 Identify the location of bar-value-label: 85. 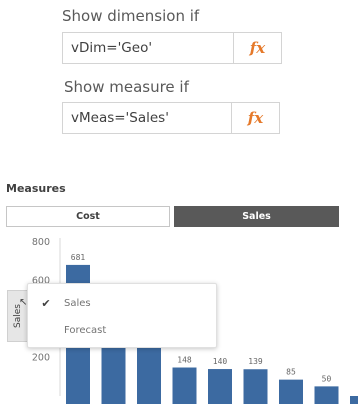
(291, 372).